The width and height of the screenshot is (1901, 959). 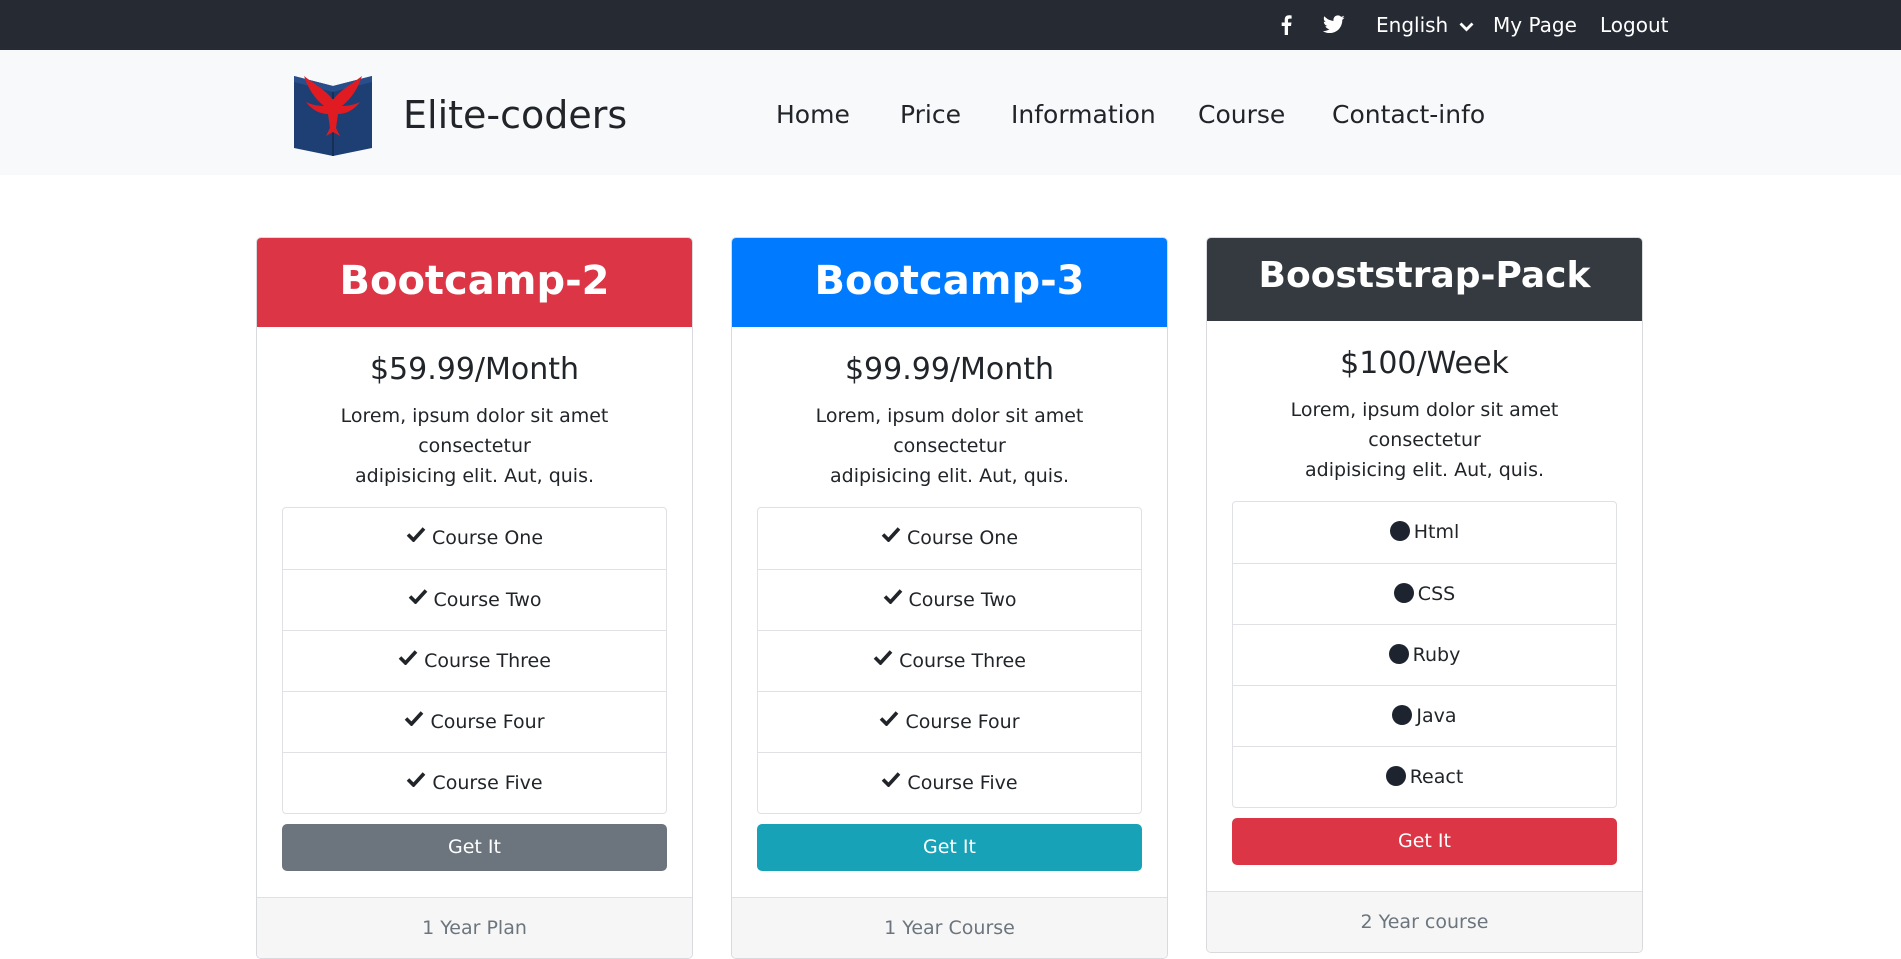 What do you see at coordinates (474, 369) in the screenshot?
I see `card-price: $59.99/Month` at bounding box center [474, 369].